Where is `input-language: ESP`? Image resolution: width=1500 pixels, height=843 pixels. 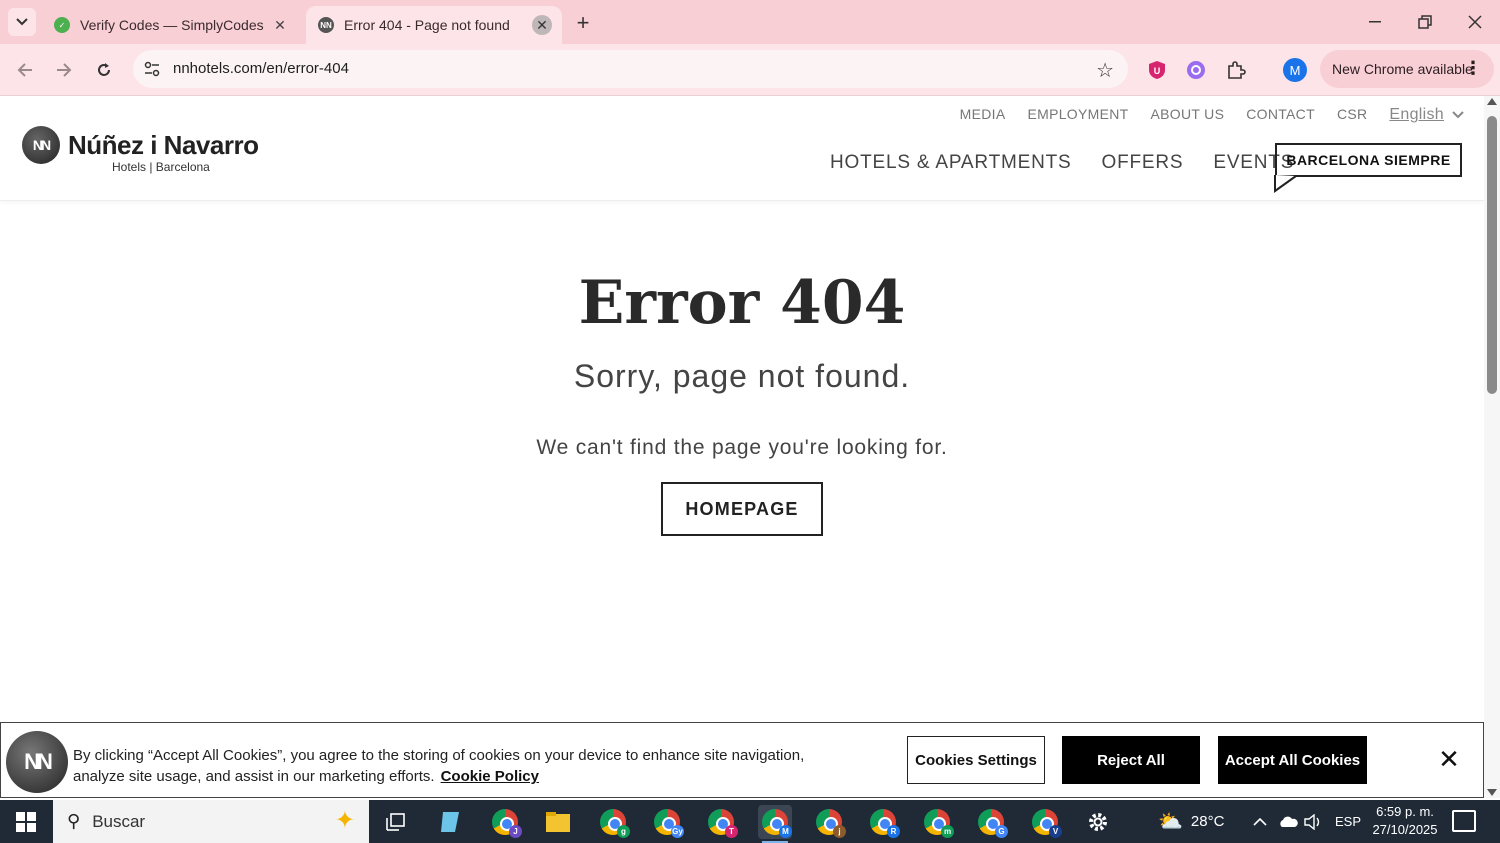 input-language: ESP is located at coordinates (1348, 821).